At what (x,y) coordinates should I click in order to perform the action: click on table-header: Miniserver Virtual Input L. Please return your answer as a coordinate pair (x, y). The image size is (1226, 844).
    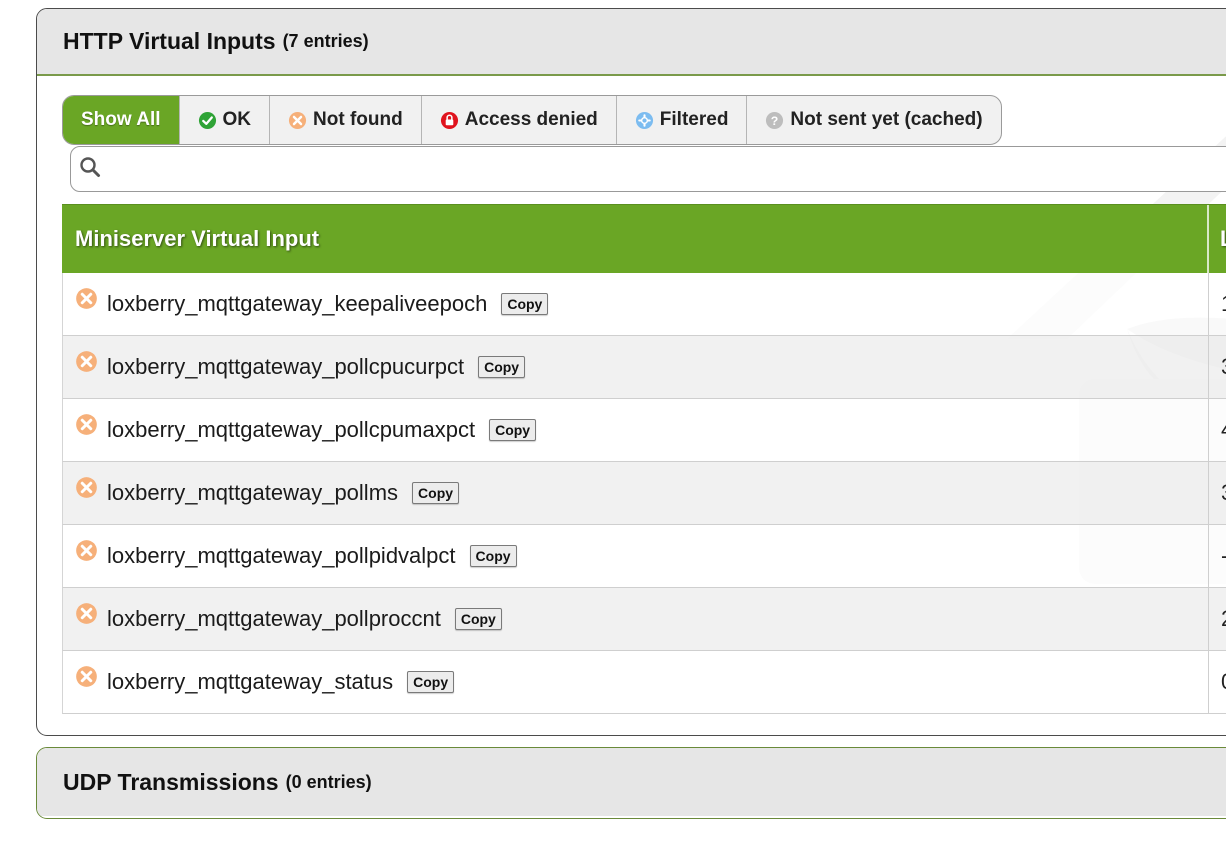
    Looking at the image, I should click on (644, 238).